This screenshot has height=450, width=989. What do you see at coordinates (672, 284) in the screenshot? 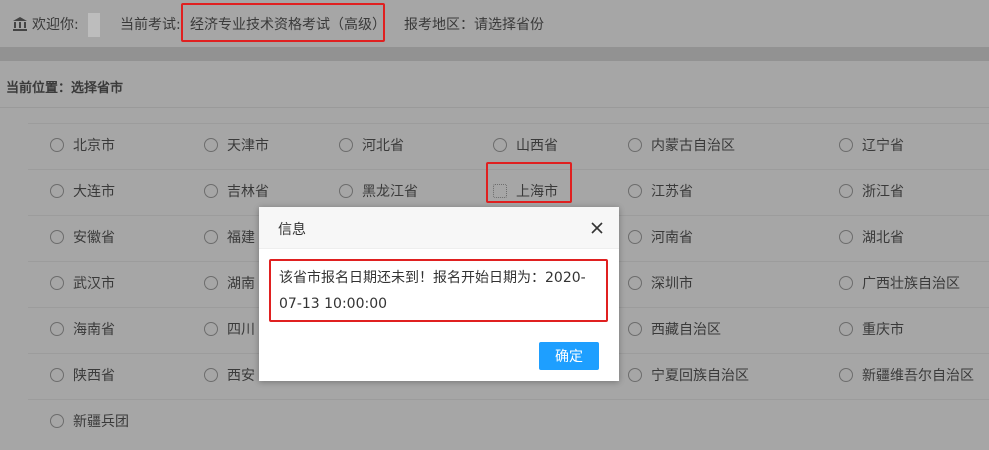
I see `province-label: 深圳市` at bounding box center [672, 284].